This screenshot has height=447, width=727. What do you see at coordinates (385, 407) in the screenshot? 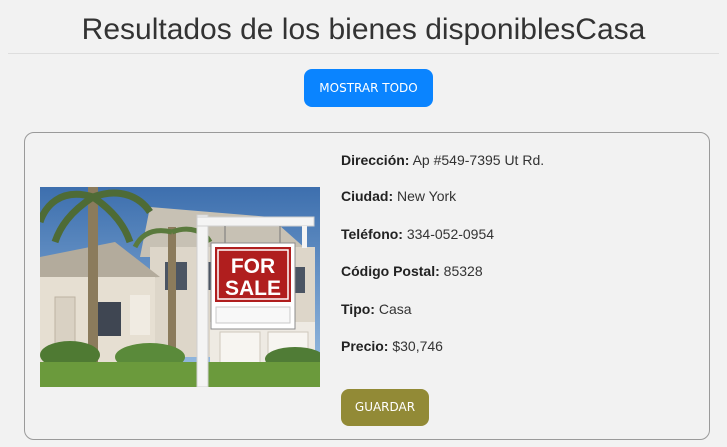
I see `save-button: GUARDAR` at bounding box center [385, 407].